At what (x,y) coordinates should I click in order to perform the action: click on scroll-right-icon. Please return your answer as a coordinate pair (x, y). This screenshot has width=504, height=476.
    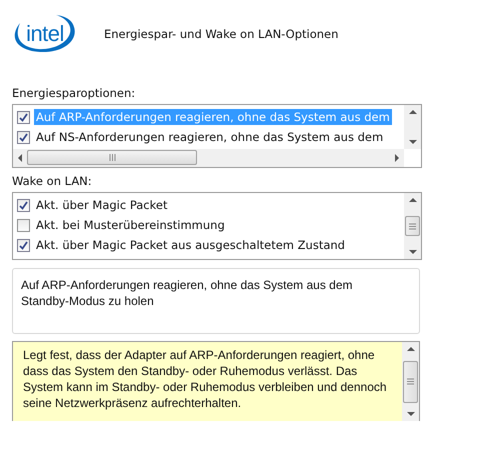
    Looking at the image, I should click on (397, 158).